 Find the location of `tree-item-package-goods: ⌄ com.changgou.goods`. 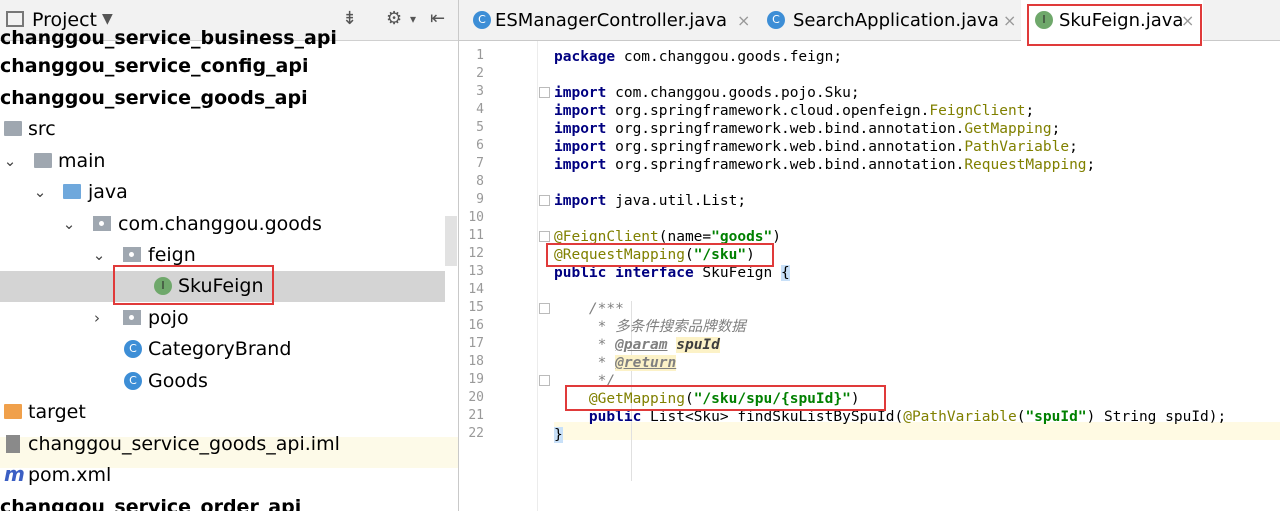

tree-item-package-goods: ⌄ com.changgou.goods is located at coordinates (222, 224).